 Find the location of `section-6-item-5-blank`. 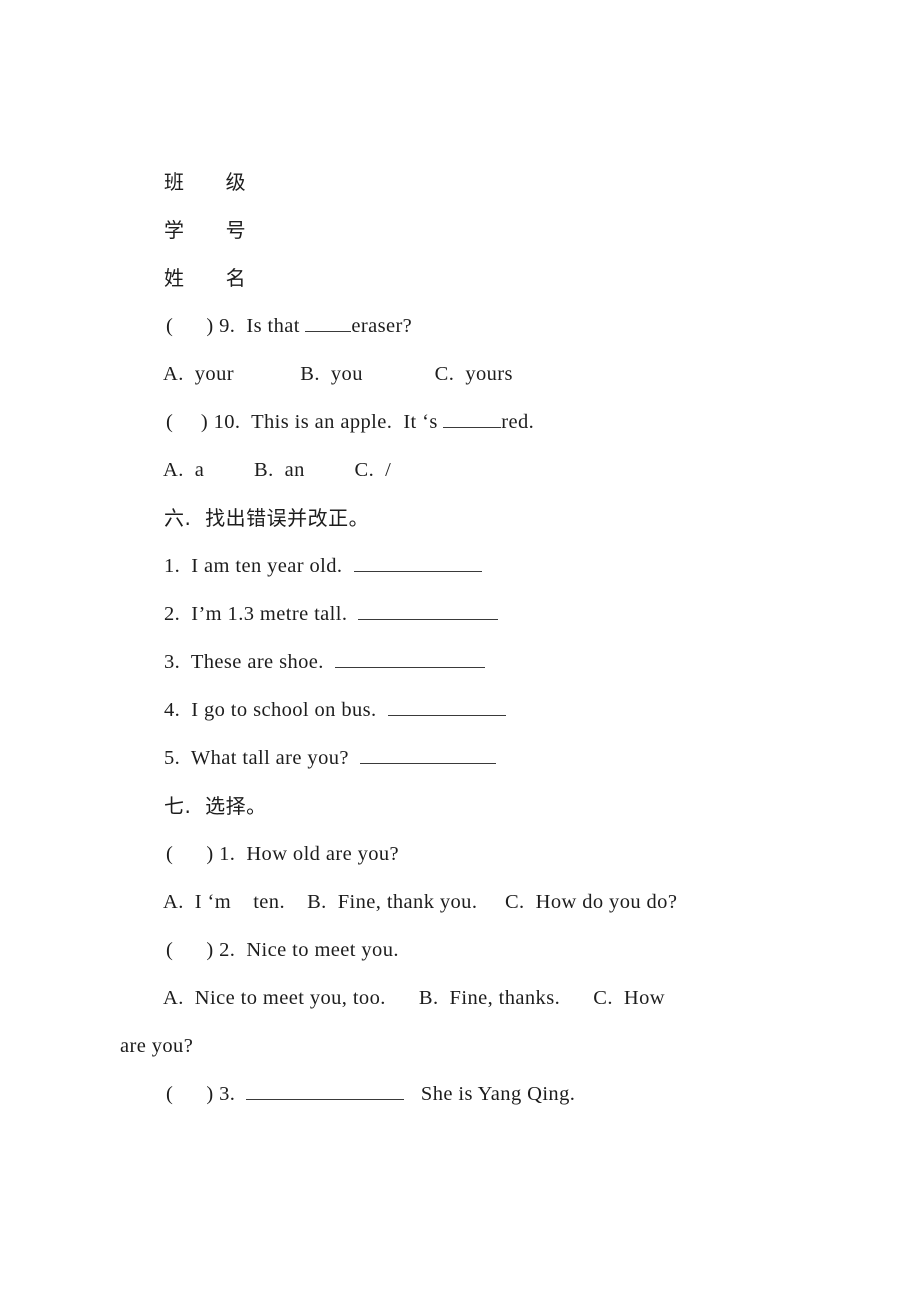

section-6-item-5-blank is located at coordinates (427, 755).